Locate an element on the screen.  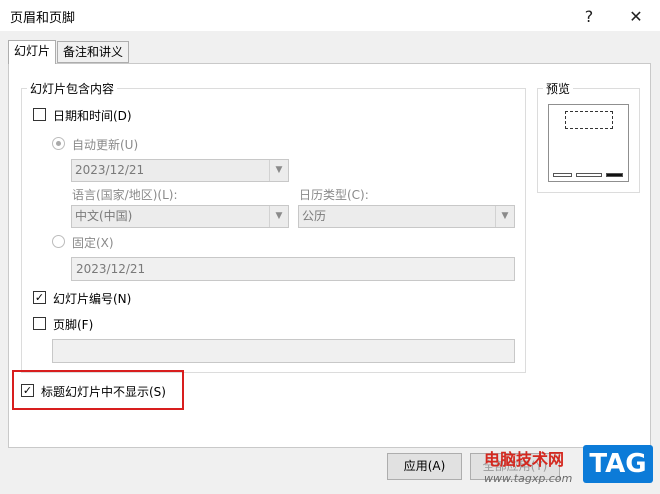
language-dropdown: 中文(中国) ▼ is located at coordinates (180, 216).